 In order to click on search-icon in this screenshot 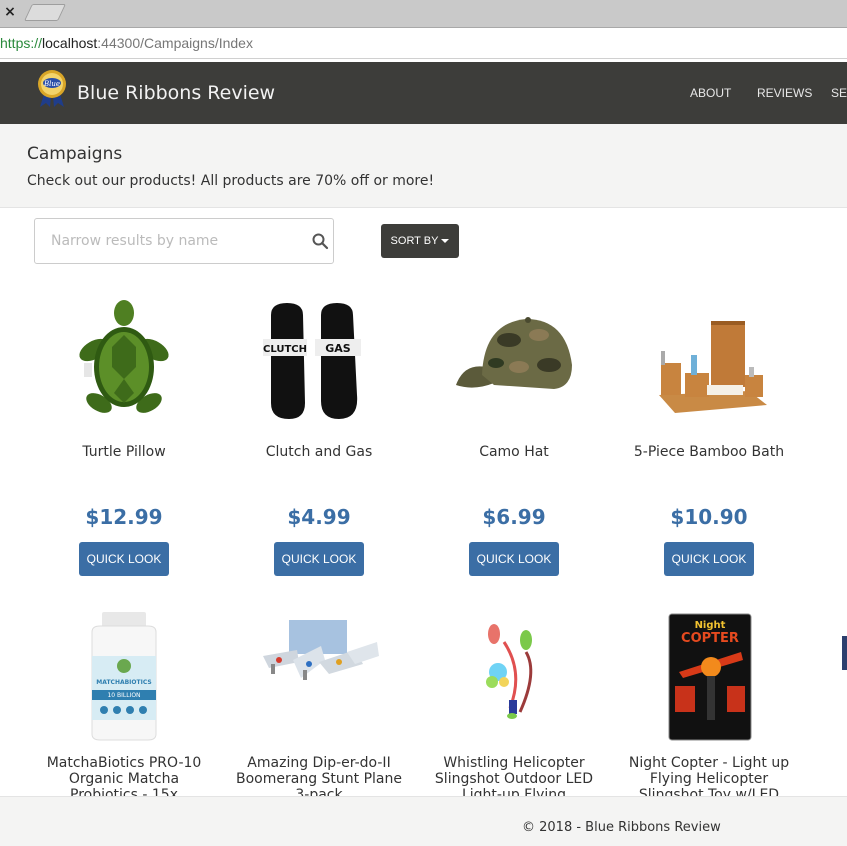, I will do `click(320, 241)`.